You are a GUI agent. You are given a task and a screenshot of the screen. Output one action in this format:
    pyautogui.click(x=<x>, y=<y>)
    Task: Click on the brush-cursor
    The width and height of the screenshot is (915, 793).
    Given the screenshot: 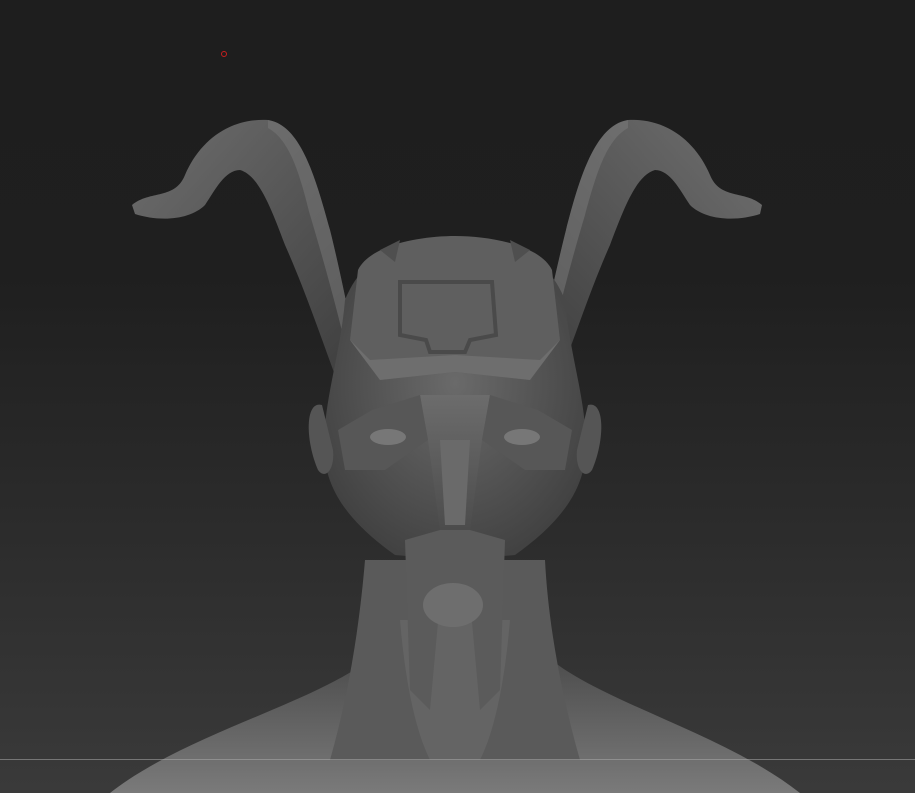 What is the action you would take?
    pyautogui.click(x=224, y=54)
    